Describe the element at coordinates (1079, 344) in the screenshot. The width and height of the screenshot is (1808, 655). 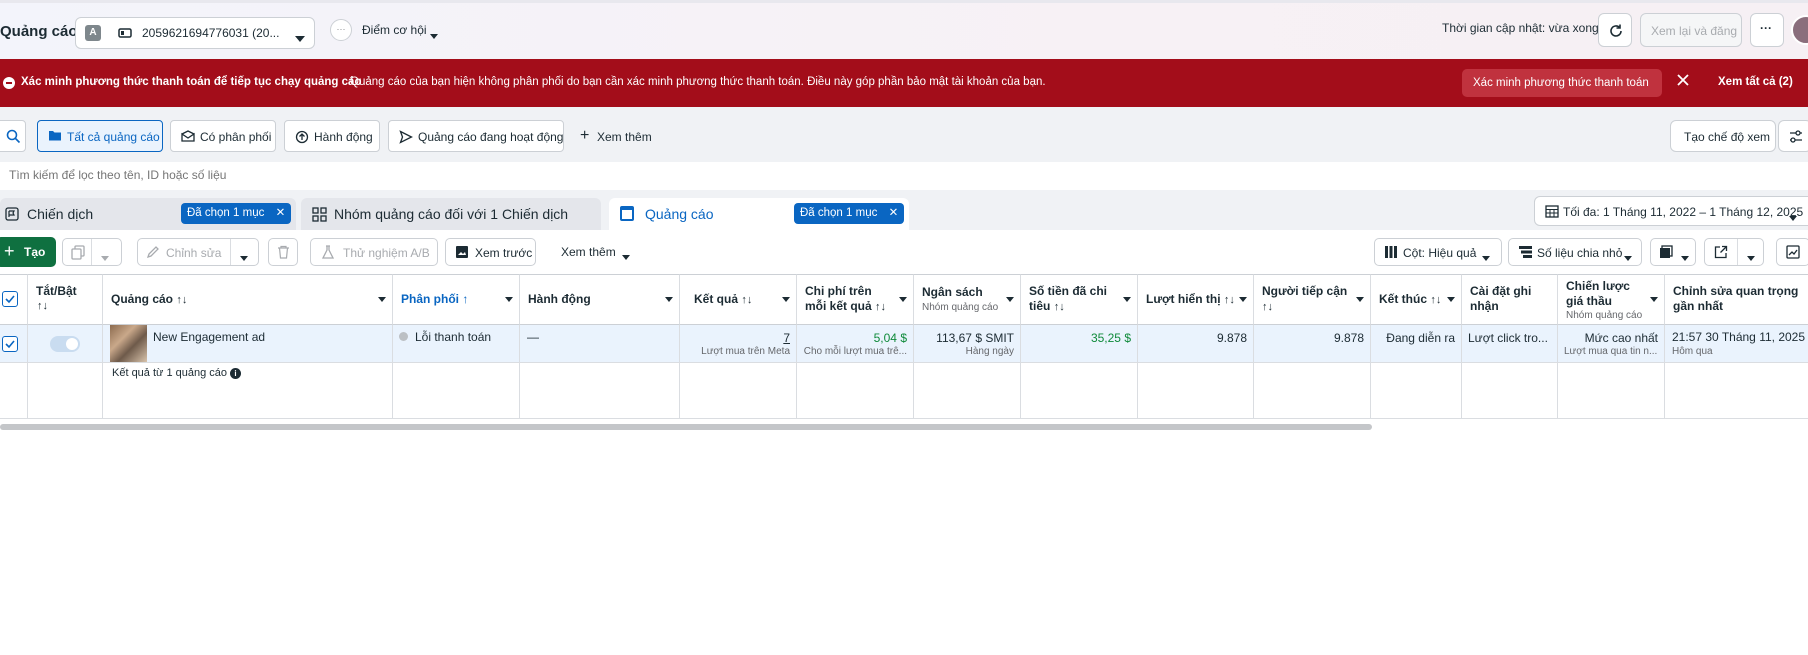
I see `amount-spent-cell: 35,25 $` at that location.